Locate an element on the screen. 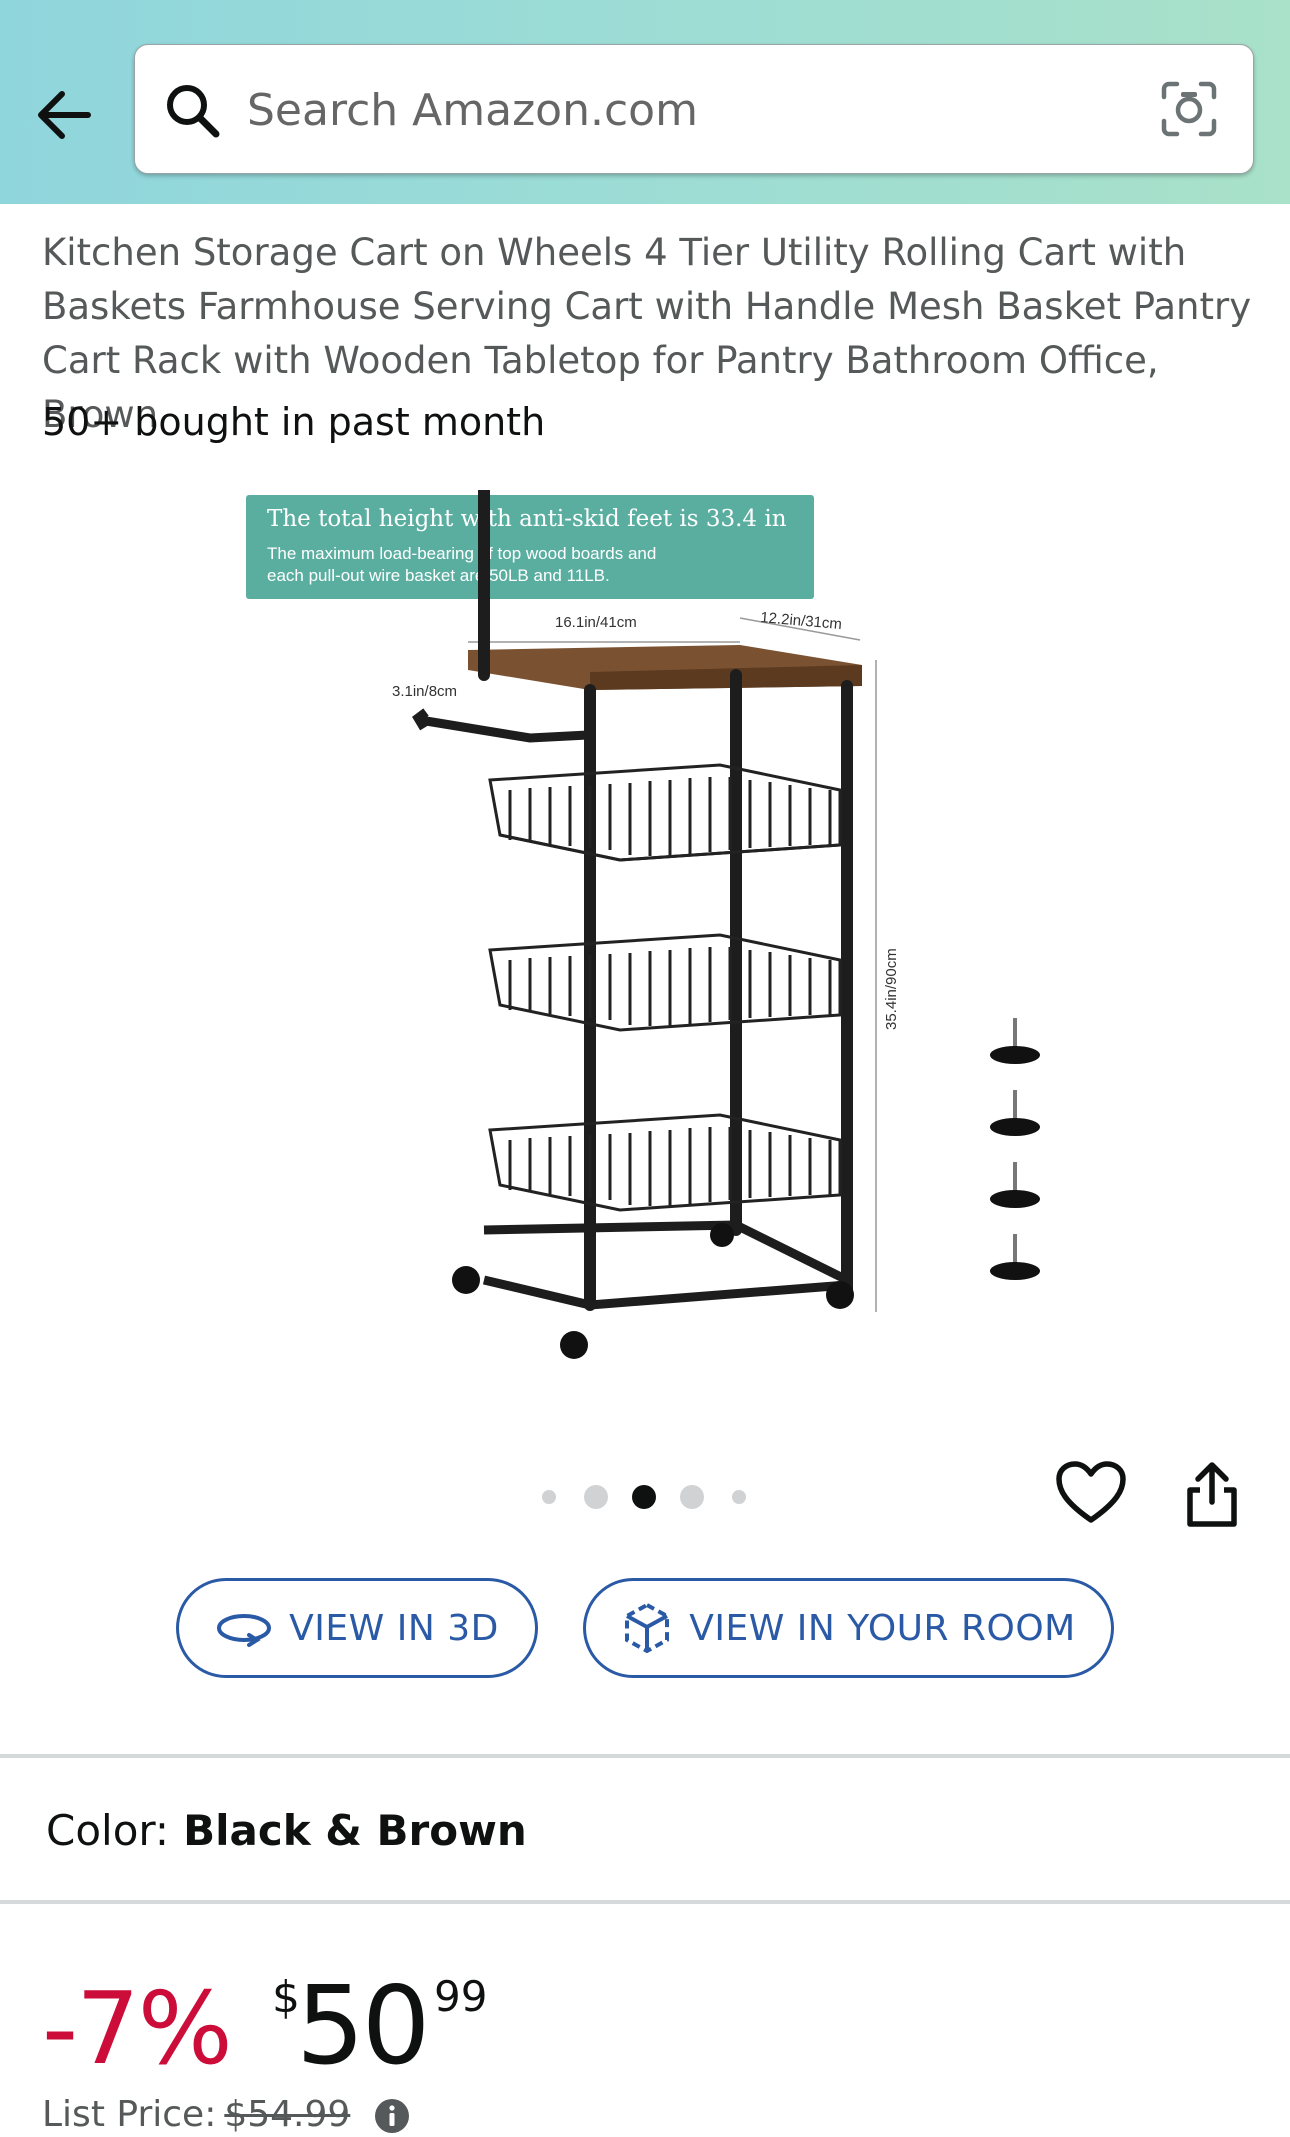 Image resolution: width=1290 pixels, height=2137 pixels. color-value: Black & Brown is located at coordinates (355, 1830).